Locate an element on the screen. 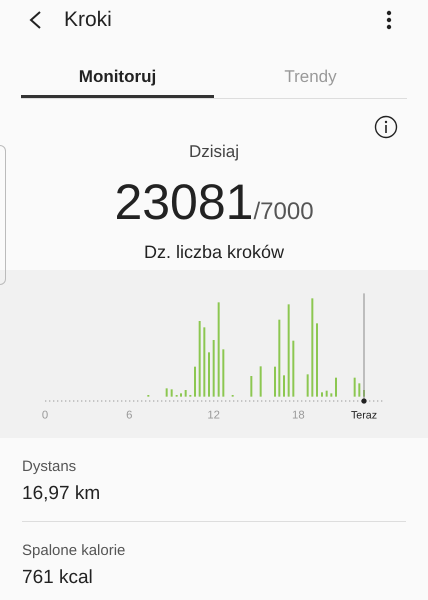 The height and width of the screenshot is (600, 428). now-label: Teraz is located at coordinates (364, 415).